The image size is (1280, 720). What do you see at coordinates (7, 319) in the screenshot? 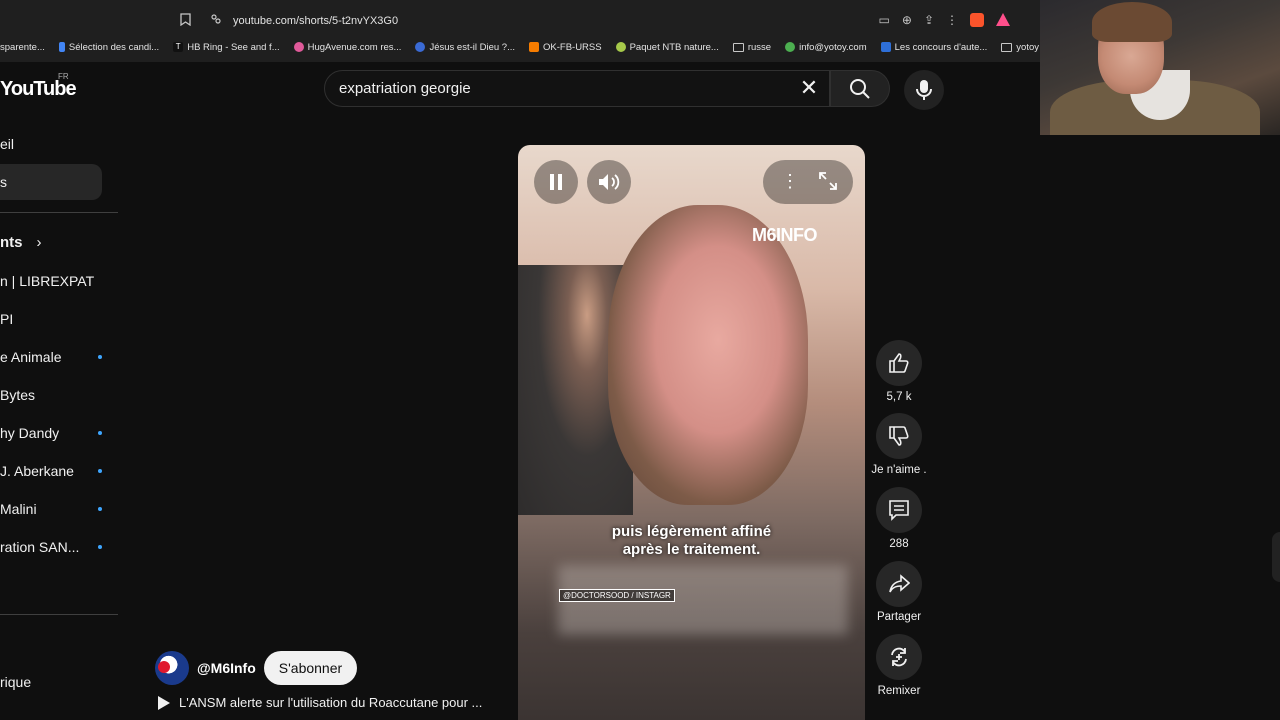
I see `sidebar-item-label: PI` at bounding box center [7, 319].